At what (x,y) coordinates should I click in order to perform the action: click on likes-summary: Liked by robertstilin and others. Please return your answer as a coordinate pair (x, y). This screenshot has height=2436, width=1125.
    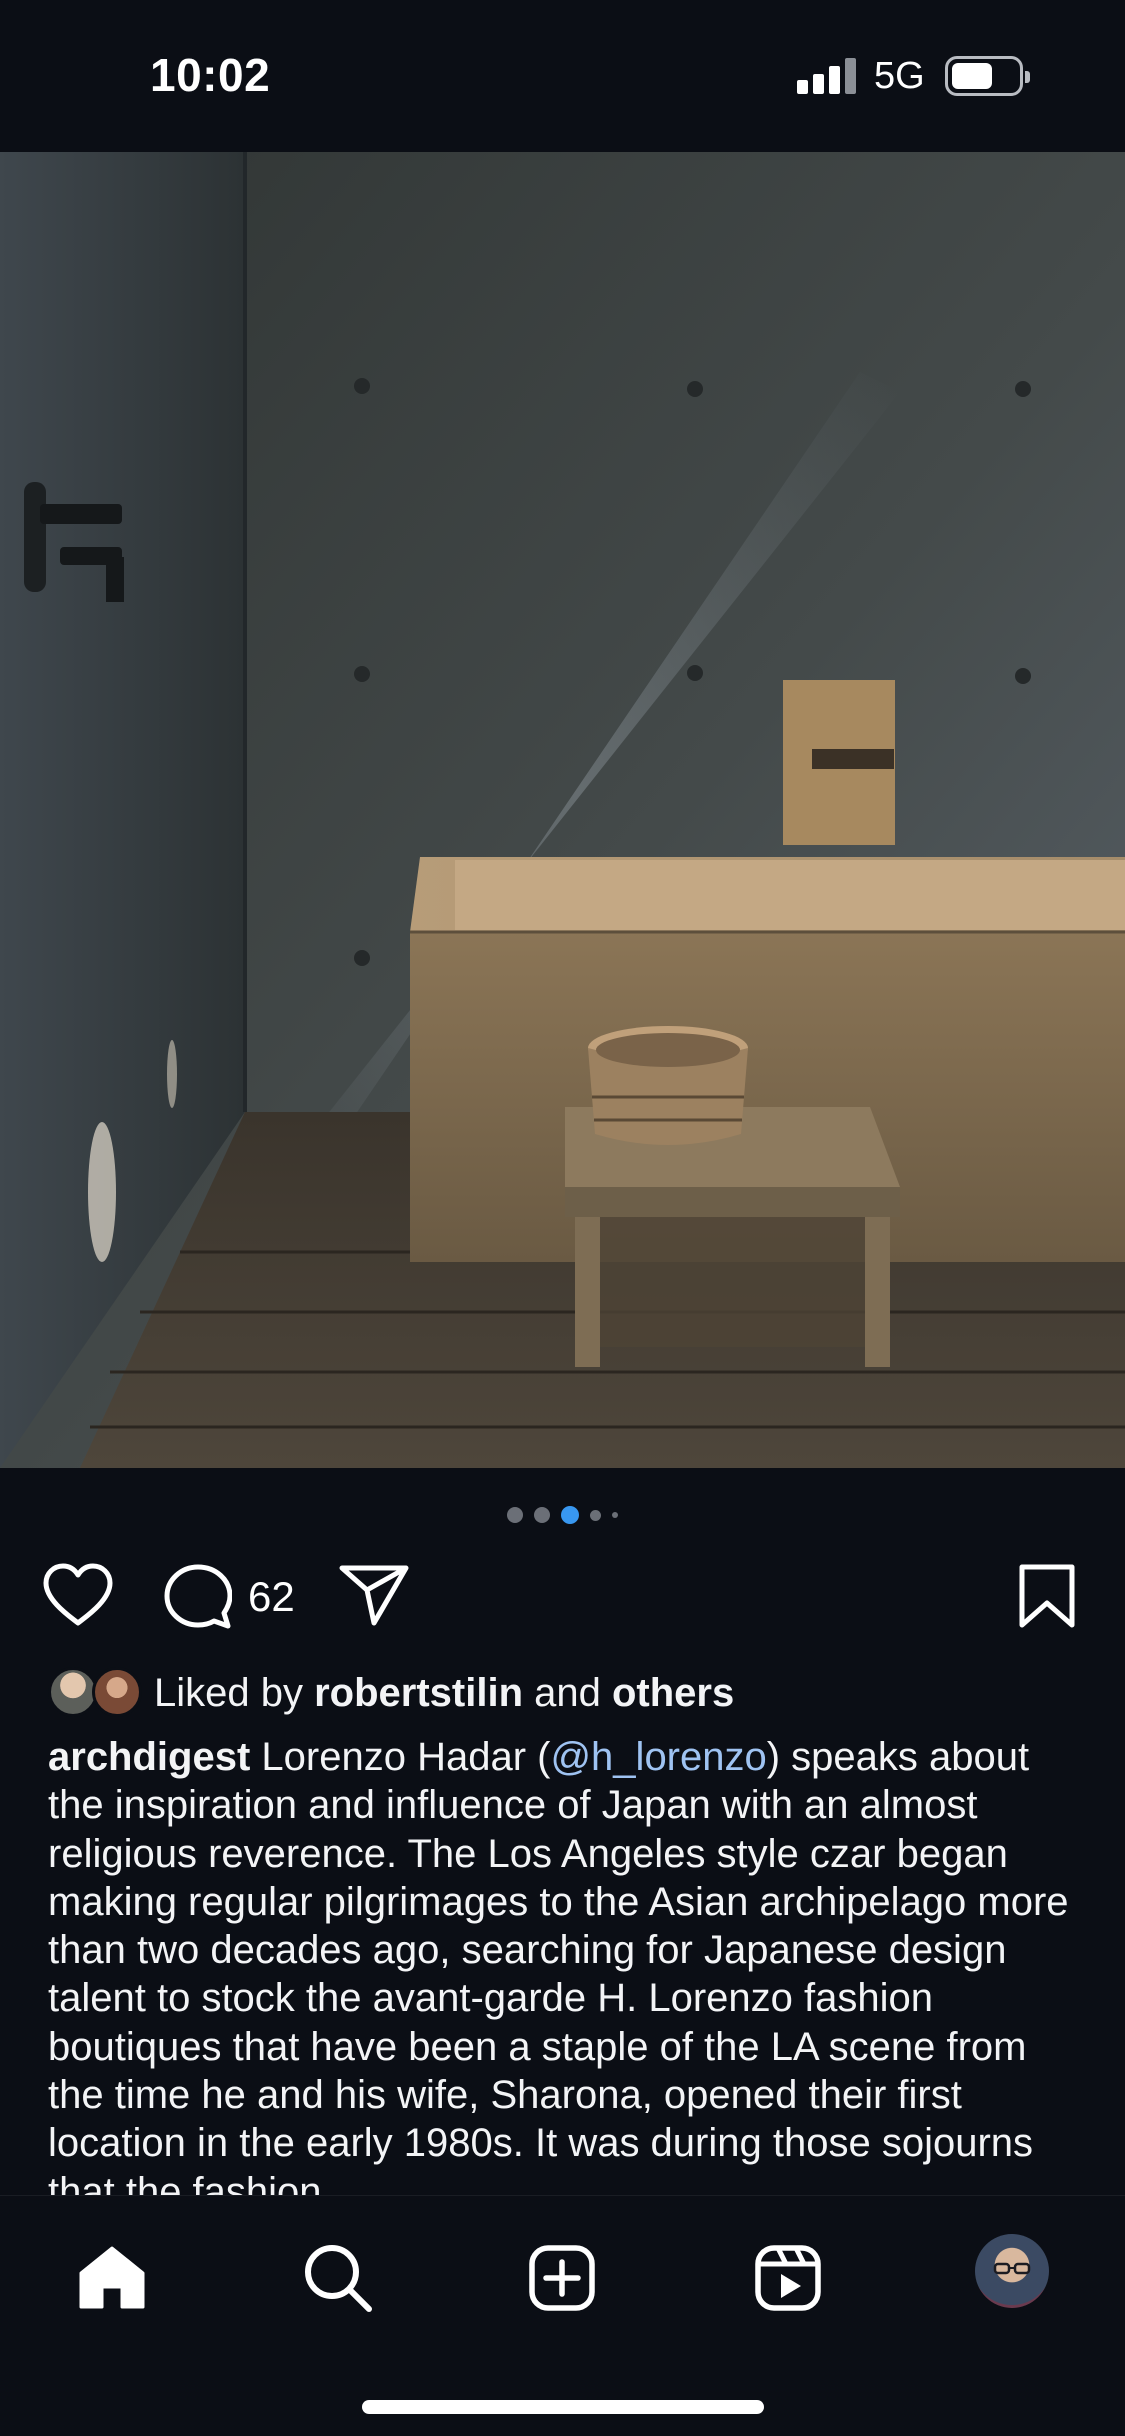
    Looking at the image, I should click on (391, 1693).